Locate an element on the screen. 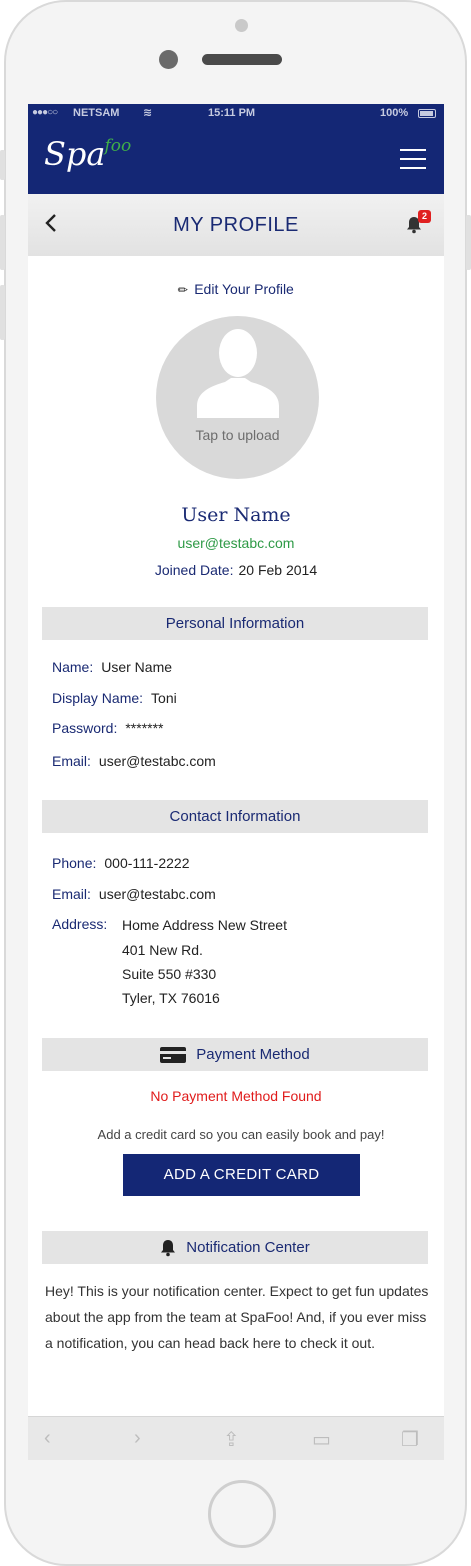 This screenshot has height=1566, width=471. browser-back-icon: ‹ is located at coordinates (47, 1438).